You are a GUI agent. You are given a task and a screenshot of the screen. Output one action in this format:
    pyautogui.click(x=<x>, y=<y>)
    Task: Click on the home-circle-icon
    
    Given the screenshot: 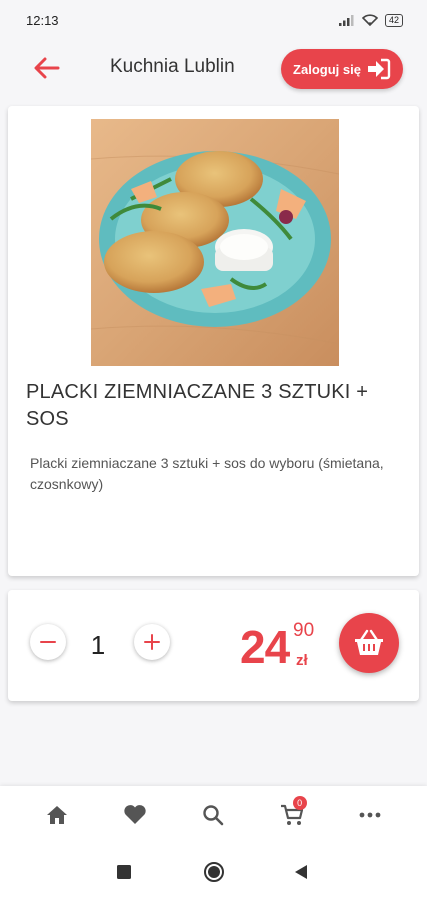 What is the action you would take?
    pyautogui.click(x=214, y=872)
    